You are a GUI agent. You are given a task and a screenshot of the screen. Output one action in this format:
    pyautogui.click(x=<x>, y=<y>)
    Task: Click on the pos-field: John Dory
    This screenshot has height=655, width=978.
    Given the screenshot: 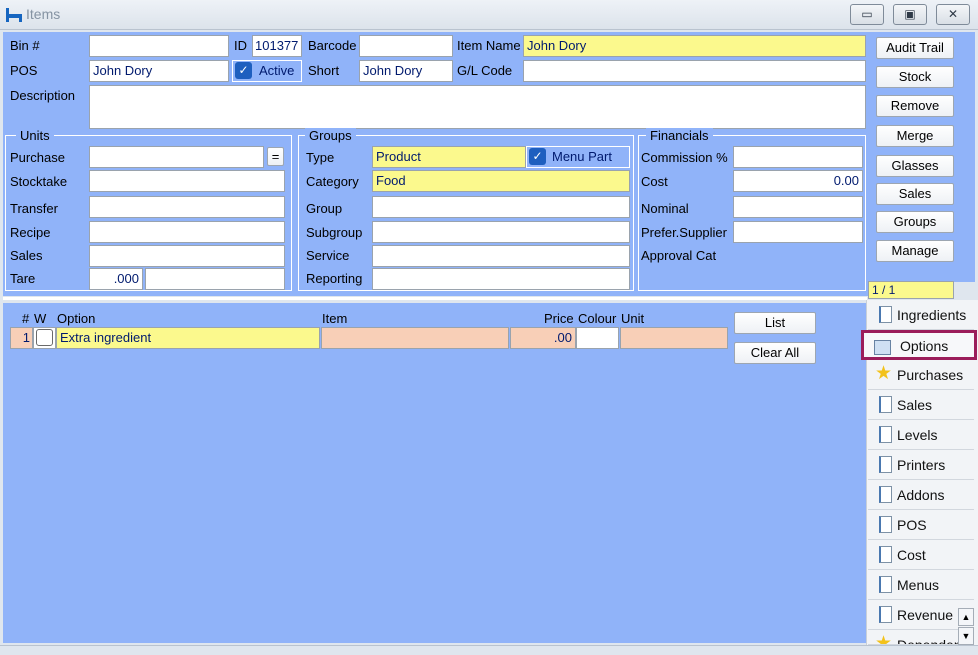 What is the action you would take?
    pyautogui.click(x=159, y=71)
    